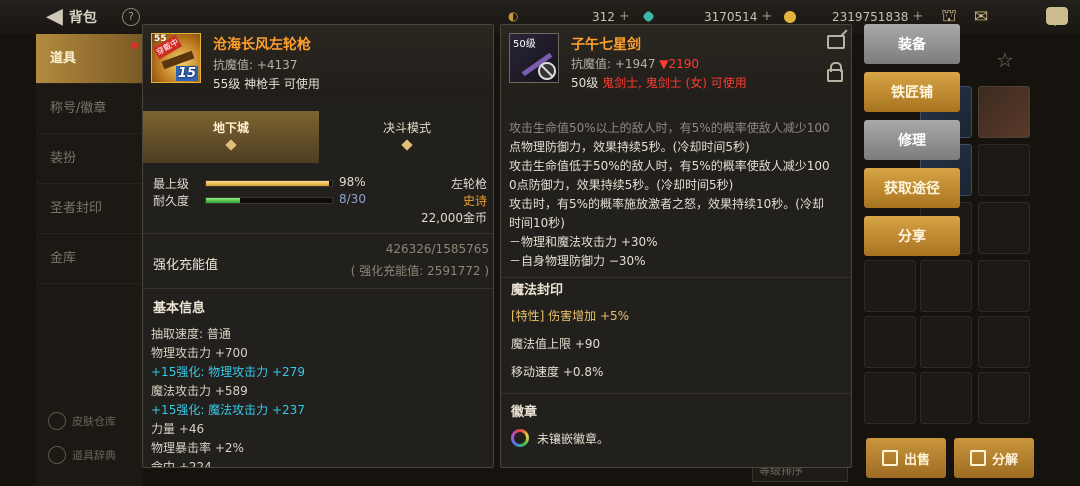 The image size is (1080, 486). Describe the element at coordinates (181, 464) in the screenshot. I see `stat-line: 命中 +224` at that location.